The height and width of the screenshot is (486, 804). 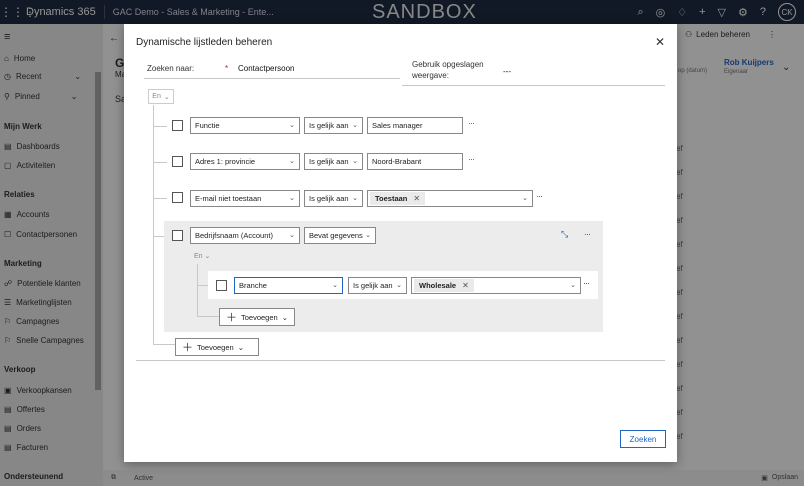 I want to click on search-button: Zoeken, so click(x=643, y=439).